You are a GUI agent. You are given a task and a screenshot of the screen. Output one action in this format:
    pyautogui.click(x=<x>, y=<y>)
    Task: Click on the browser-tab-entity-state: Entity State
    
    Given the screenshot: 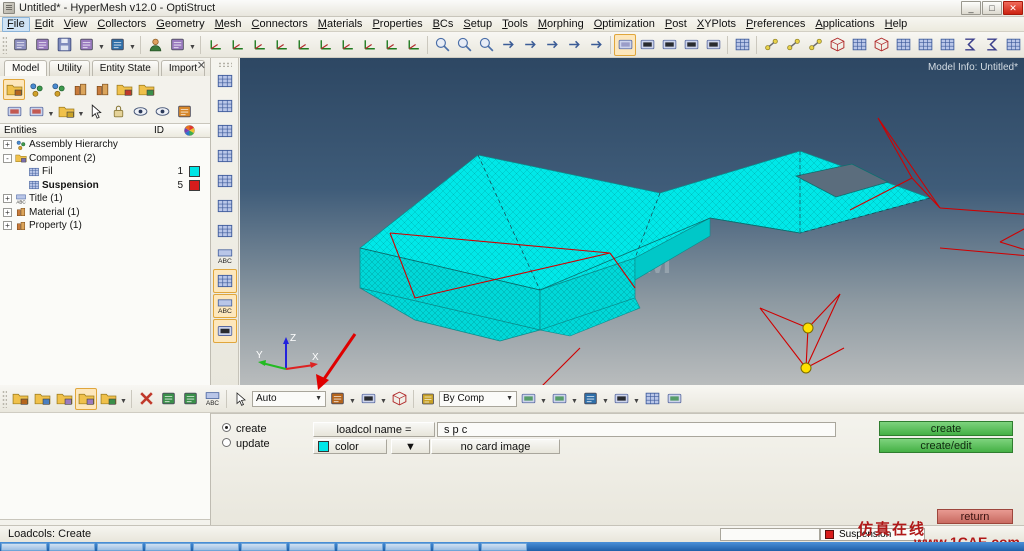 What is the action you would take?
    pyautogui.click(x=125, y=68)
    